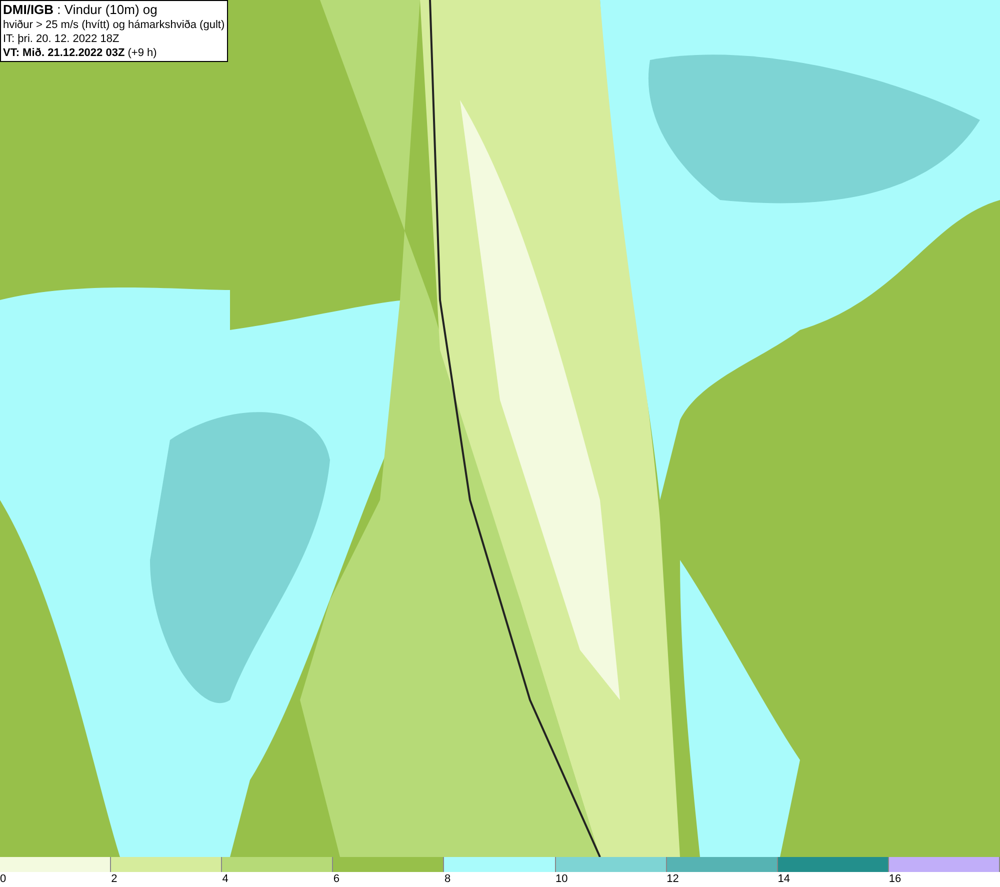  Describe the element at coordinates (3, 879) in the screenshot. I see `legend-label: 0` at that location.